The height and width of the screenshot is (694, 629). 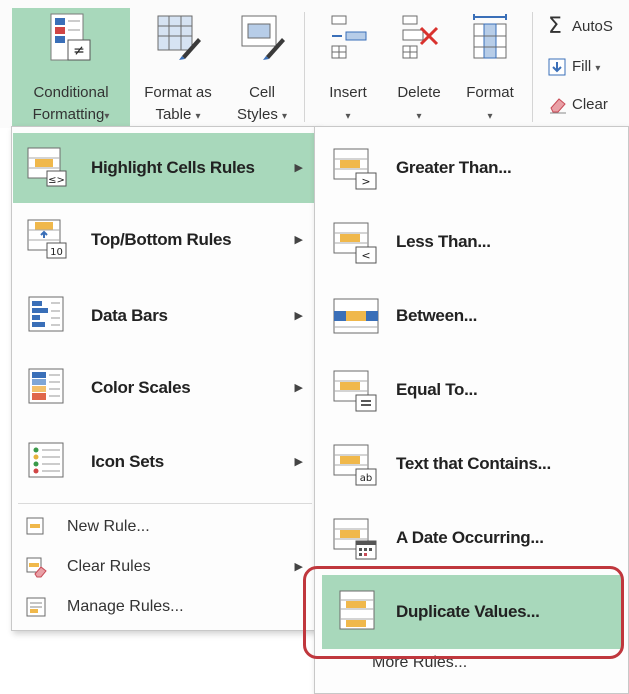 I want to click on fill-button: Fill ▾, so click(x=574, y=67).